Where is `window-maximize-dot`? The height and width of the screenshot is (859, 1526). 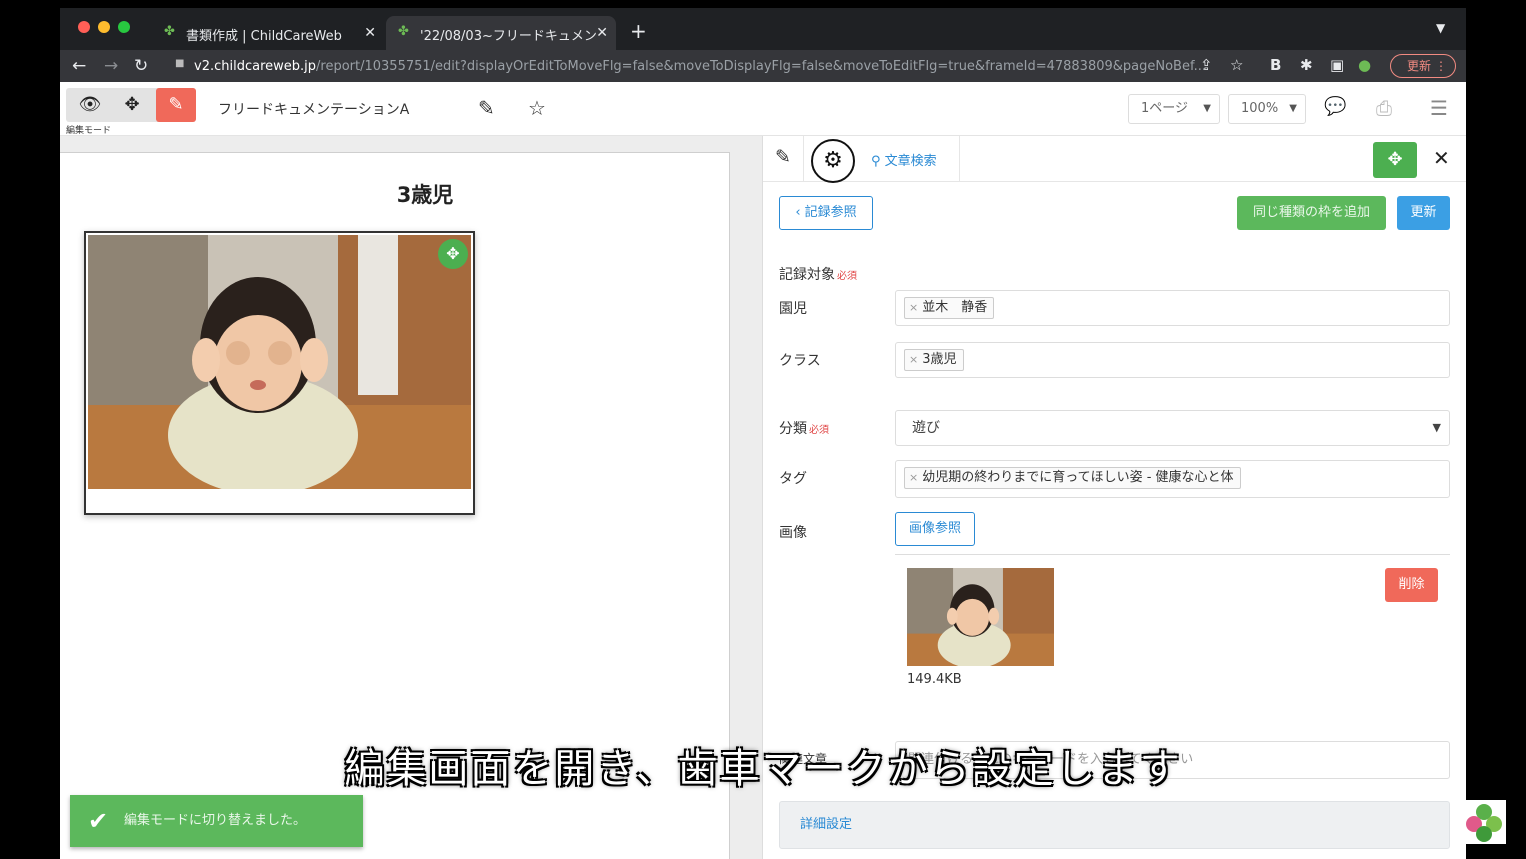
window-maximize-dot is located at coordinates (124, 27).